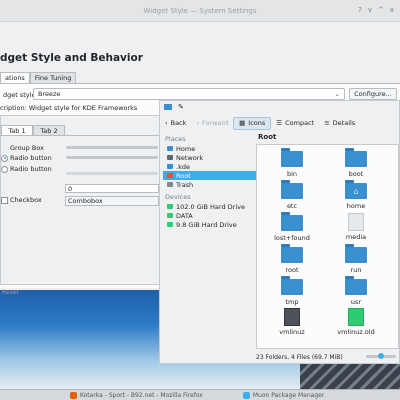  I want to click on device-item: DATA, so click(209, 215).